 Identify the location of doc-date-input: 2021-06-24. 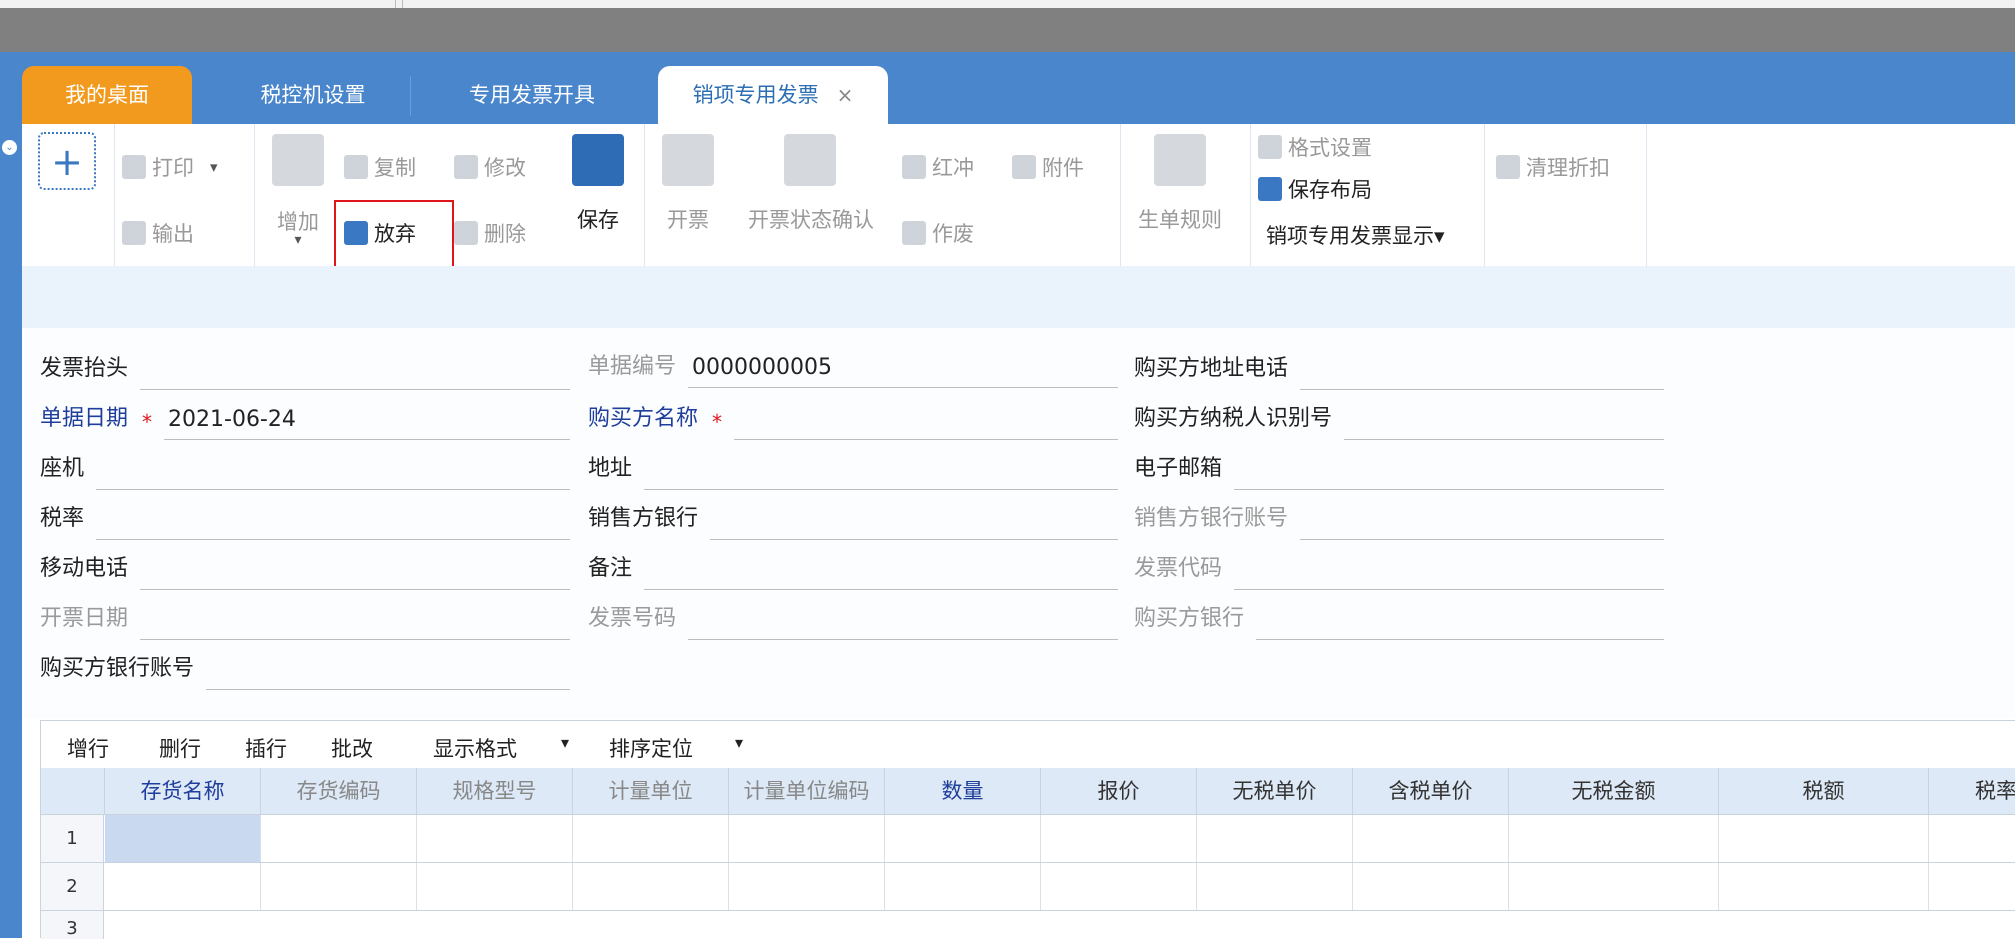
(367, 420).